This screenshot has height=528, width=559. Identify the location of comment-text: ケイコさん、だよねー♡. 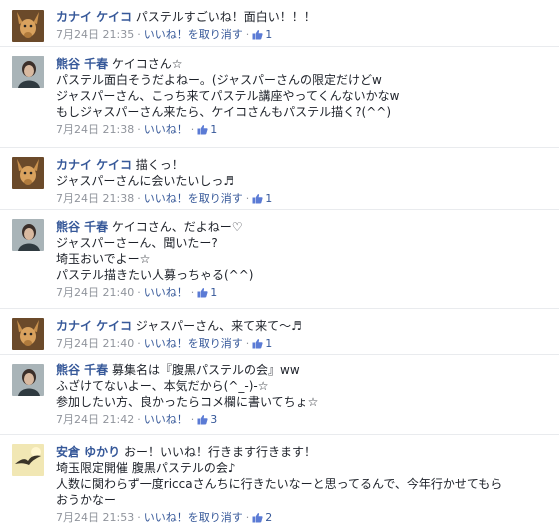
(177, 227).